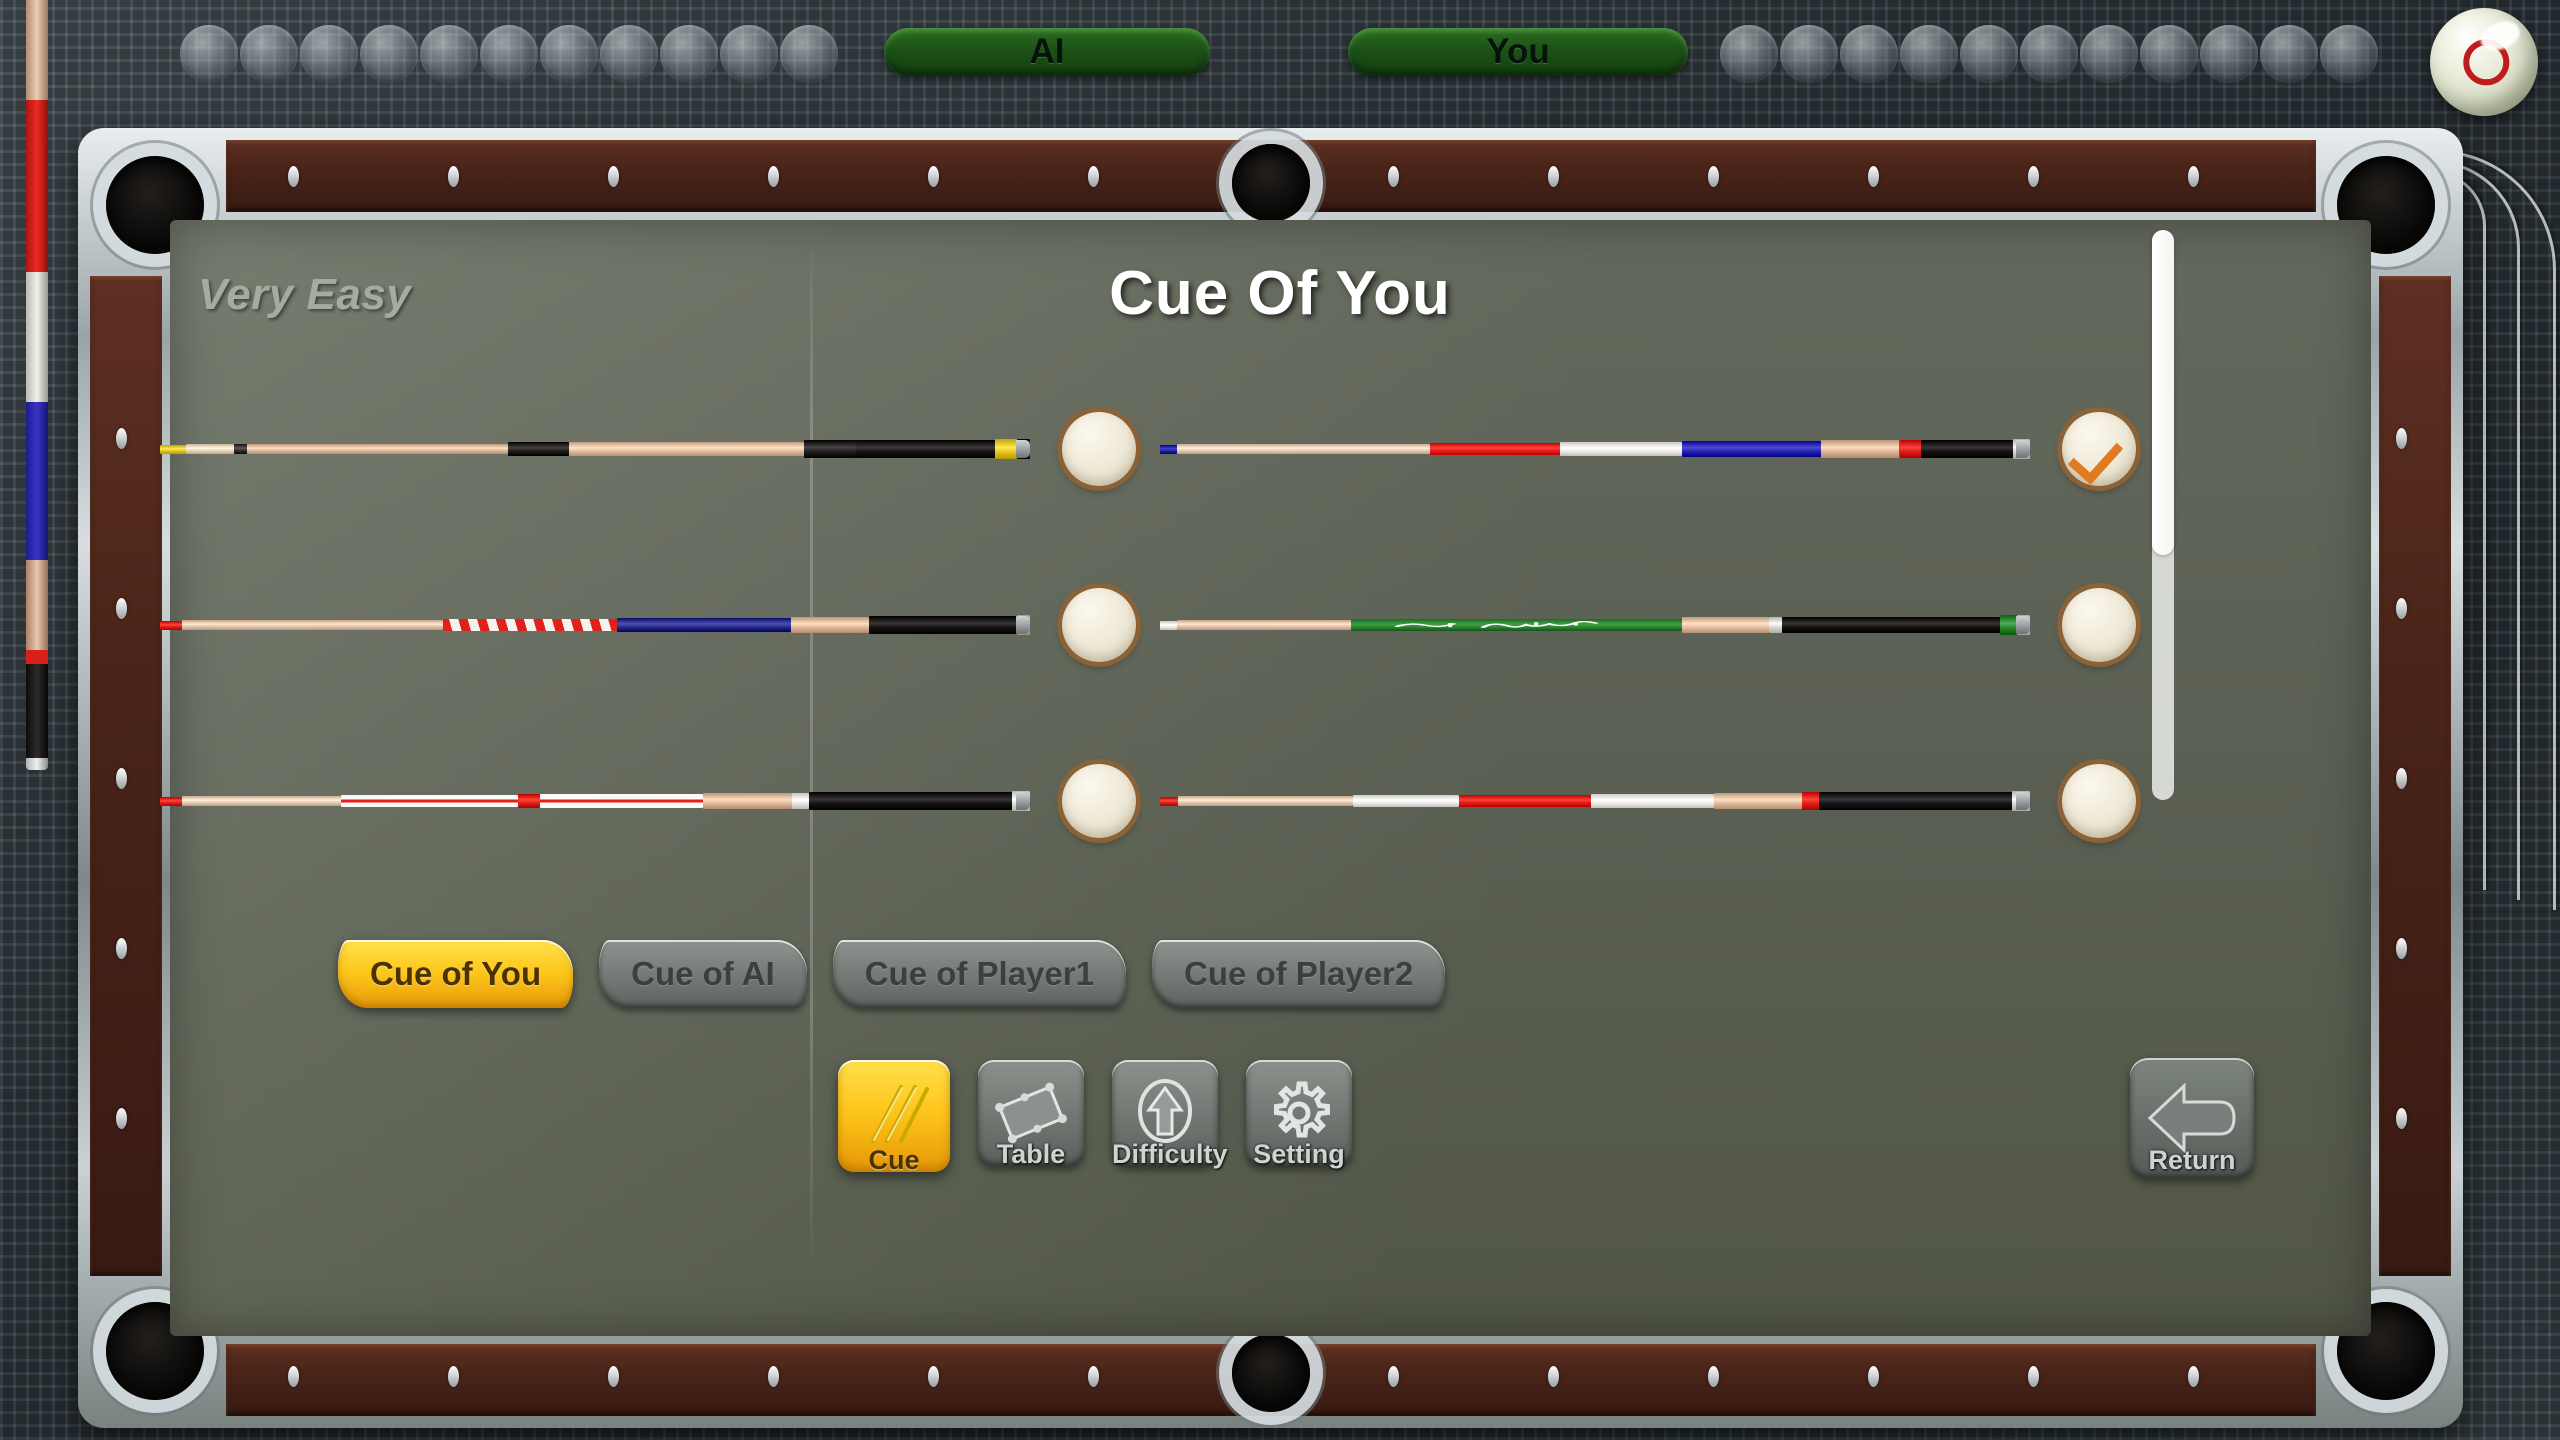  Describe the element at coordinates (1595, 449) in the screenshot. I see `cue-stick-cue-france` at that location.